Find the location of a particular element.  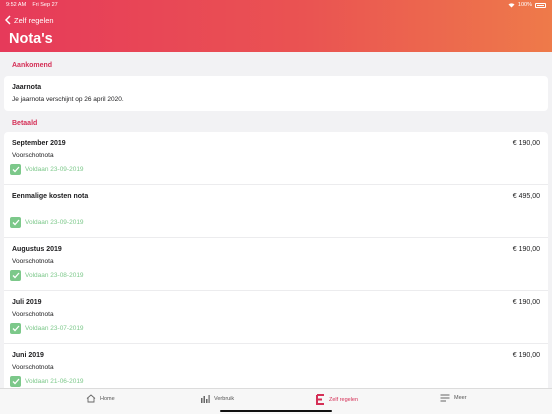

status-time: 9:52 AM is located at coordinates (16, 5).